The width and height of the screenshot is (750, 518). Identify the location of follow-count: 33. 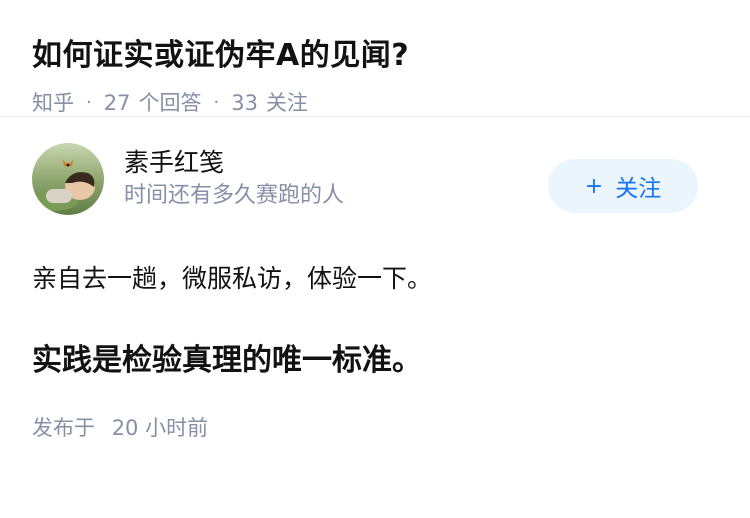
(244, 103).